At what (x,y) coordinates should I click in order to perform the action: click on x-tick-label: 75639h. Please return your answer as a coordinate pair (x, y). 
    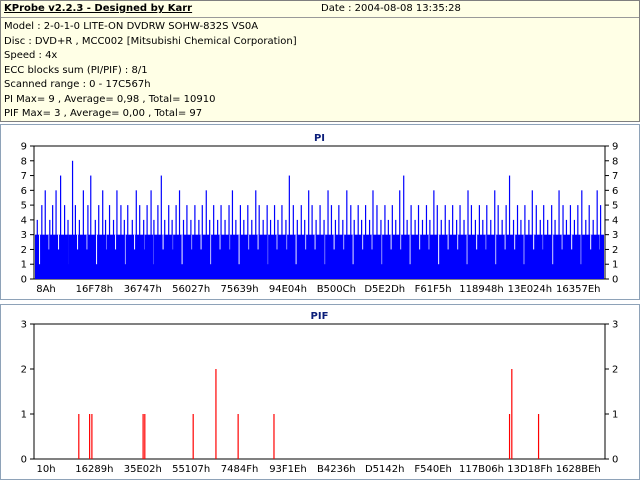
    Looking at the image, I should click on (239, 289).